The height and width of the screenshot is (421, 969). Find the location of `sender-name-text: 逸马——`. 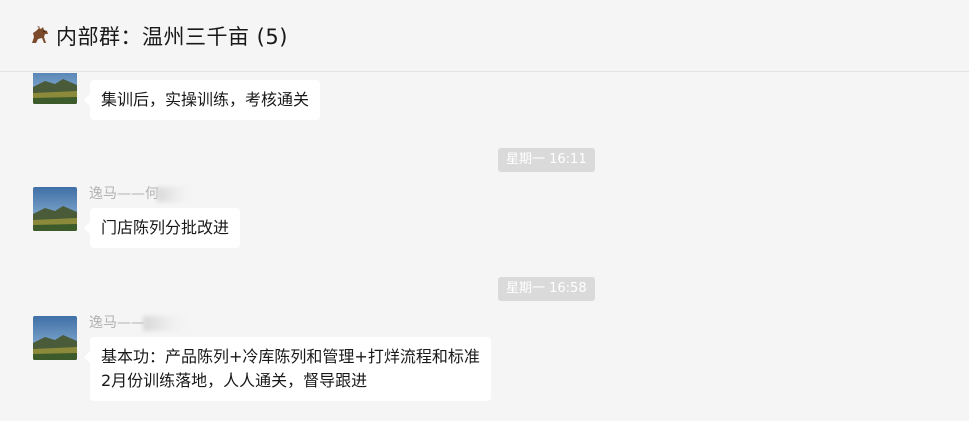

sender-name-text: 逸马—— is located at coordinates (117, 323).